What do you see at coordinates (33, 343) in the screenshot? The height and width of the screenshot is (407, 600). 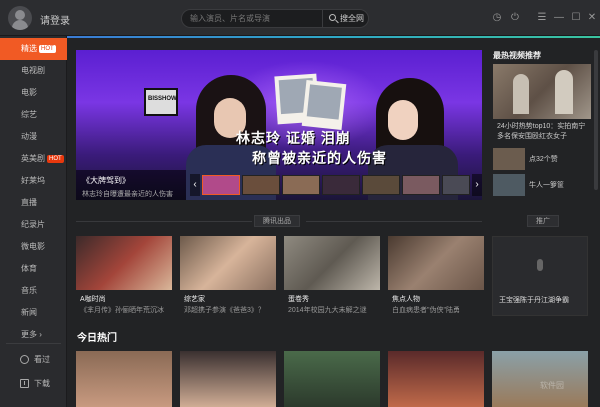 I see `sidebar-divider` at bounding box center [33, 343].